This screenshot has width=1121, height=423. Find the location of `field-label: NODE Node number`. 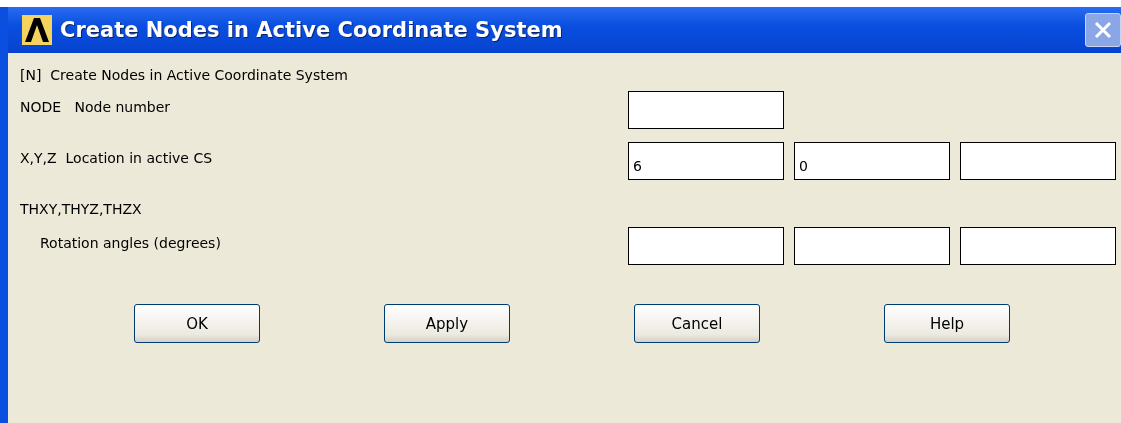

field-label: NODE Node number is located at coordinates (96, 106).